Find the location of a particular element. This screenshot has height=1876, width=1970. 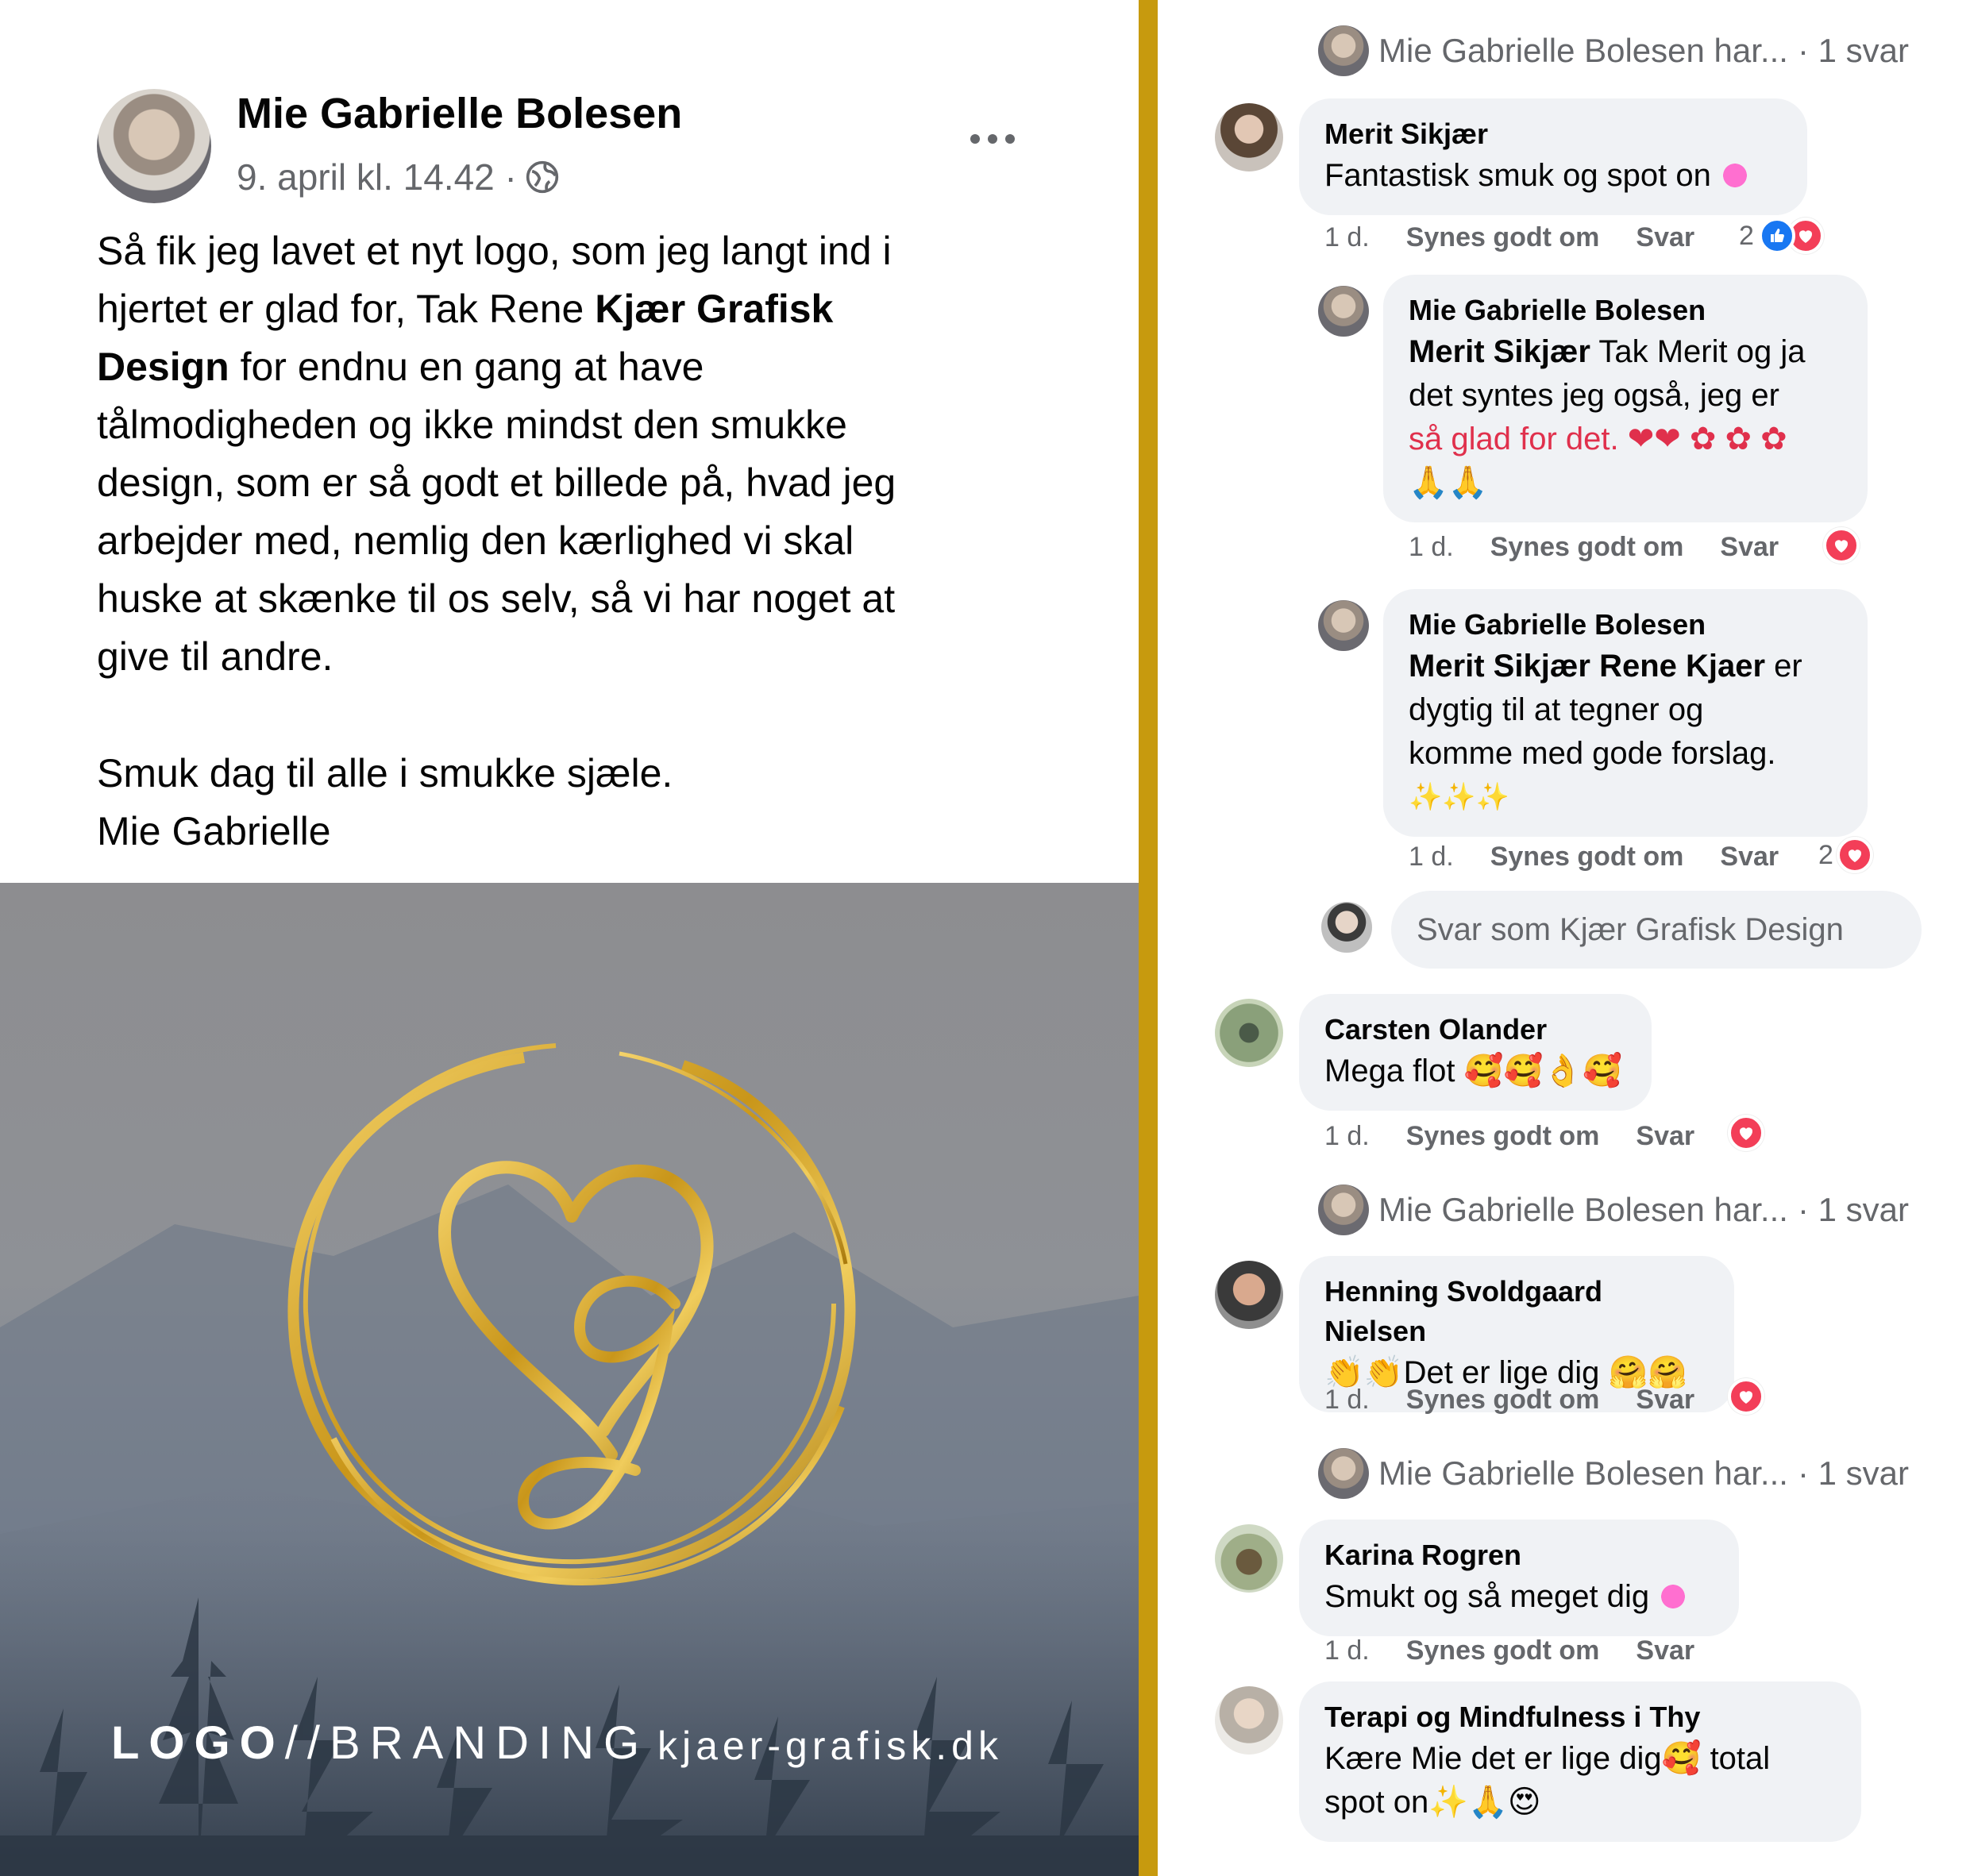

comment-text-line: komme med gode forslag. is located at coordinates (1592, 753).